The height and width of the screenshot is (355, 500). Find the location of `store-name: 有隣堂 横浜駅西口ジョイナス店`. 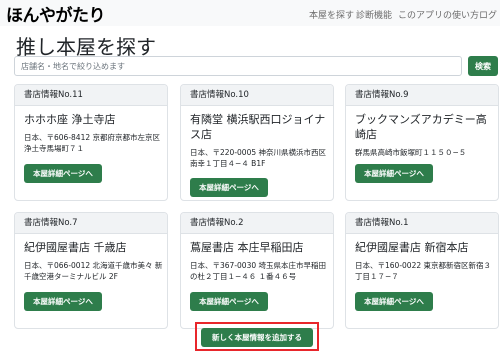

store-name: 有隣堂 横浜駅西口ジョイナス店 is located at coordinates (258, 127).